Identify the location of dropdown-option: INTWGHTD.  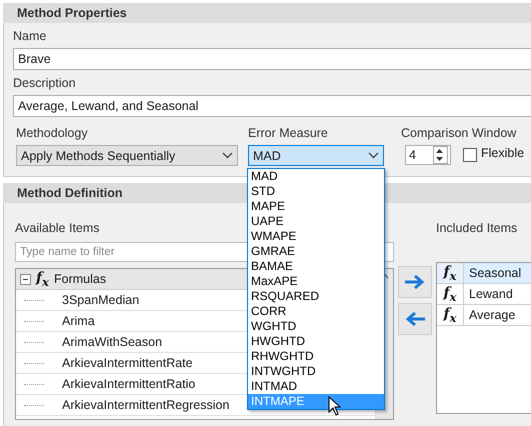
(316, 371).